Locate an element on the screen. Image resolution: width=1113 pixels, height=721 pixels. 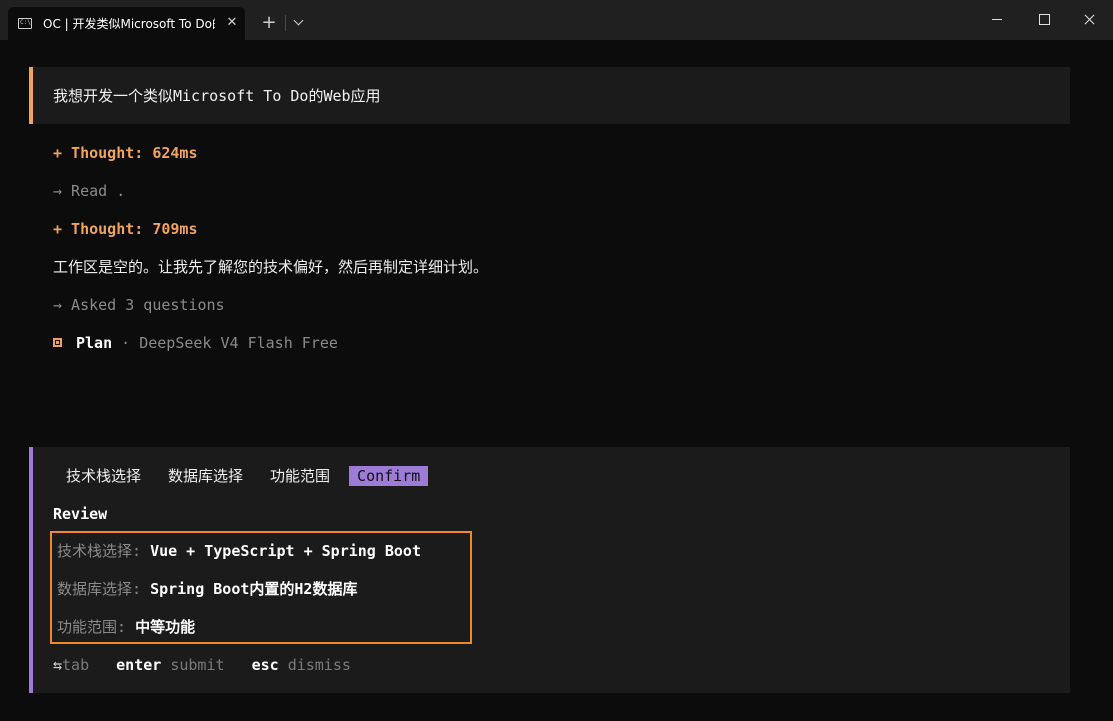
answer-value: Spring Boot内置的H2数据库 is located at coordinates (254, 589).